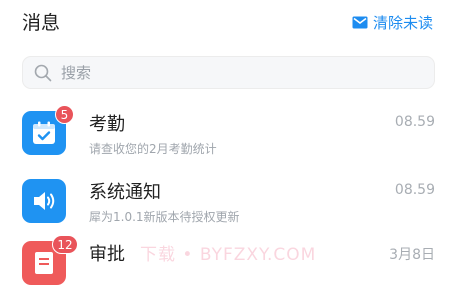  Describe the element at coordinates (360, 22) in the screenshot. I see `mail-icon` at that location.